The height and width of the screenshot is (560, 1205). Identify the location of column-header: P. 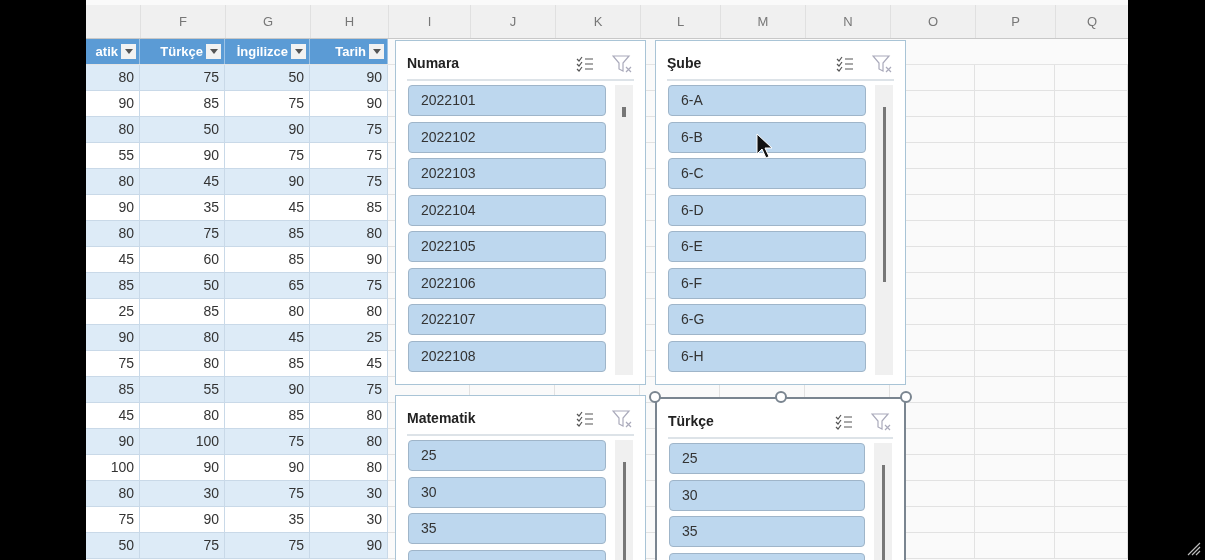
(1015, 21).